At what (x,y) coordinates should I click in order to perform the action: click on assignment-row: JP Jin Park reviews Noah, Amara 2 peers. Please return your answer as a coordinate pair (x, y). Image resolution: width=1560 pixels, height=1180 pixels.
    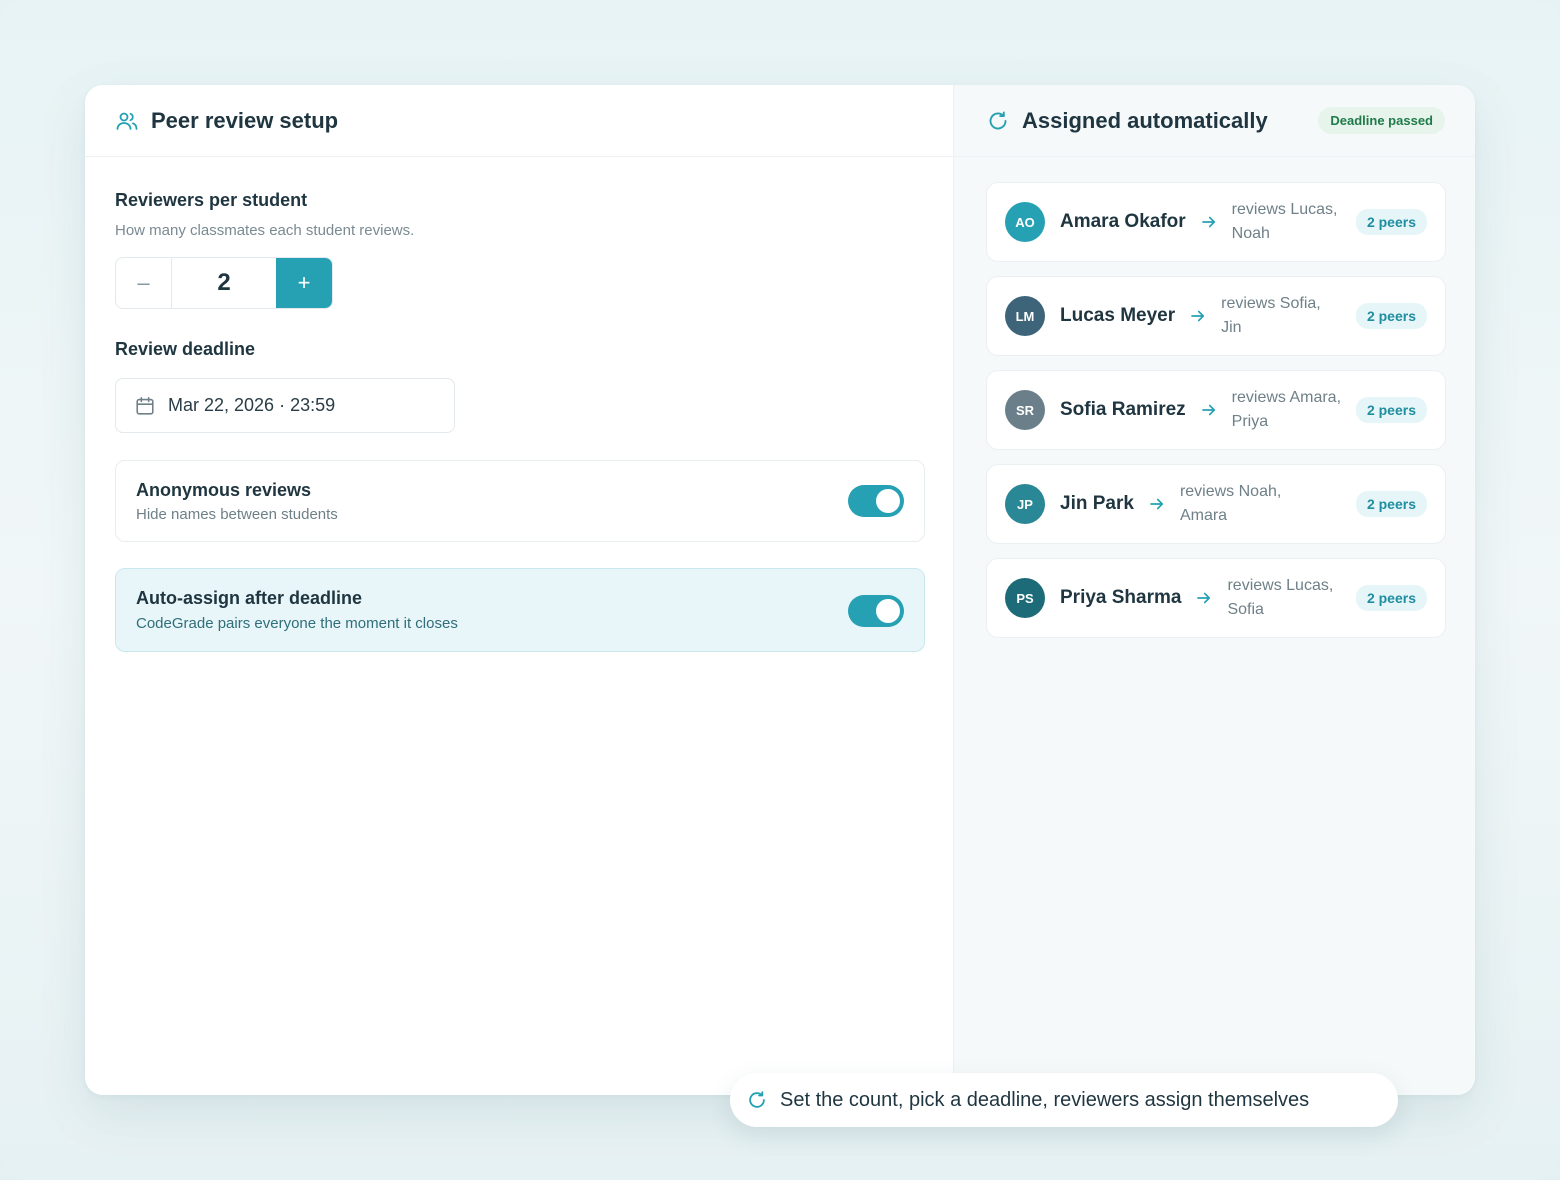
    Looking at the image, I should click on (1216, 504).